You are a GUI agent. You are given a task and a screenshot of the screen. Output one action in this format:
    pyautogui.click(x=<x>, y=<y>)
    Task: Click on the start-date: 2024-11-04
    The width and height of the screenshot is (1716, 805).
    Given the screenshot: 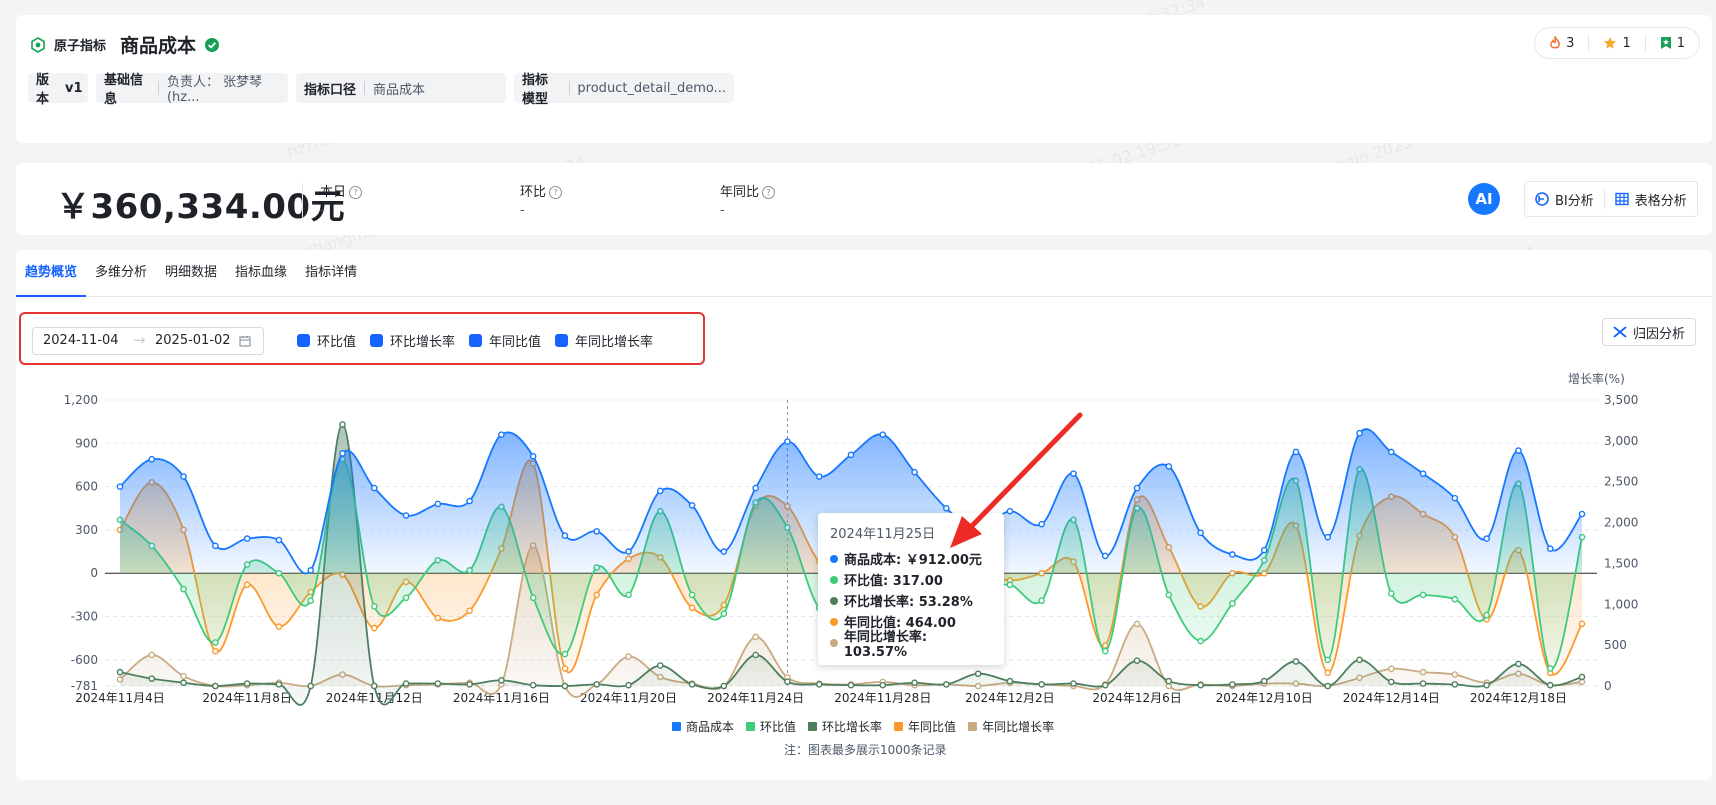 What is the action you would take?
    pyautogui.click(x=81, y=340)
    